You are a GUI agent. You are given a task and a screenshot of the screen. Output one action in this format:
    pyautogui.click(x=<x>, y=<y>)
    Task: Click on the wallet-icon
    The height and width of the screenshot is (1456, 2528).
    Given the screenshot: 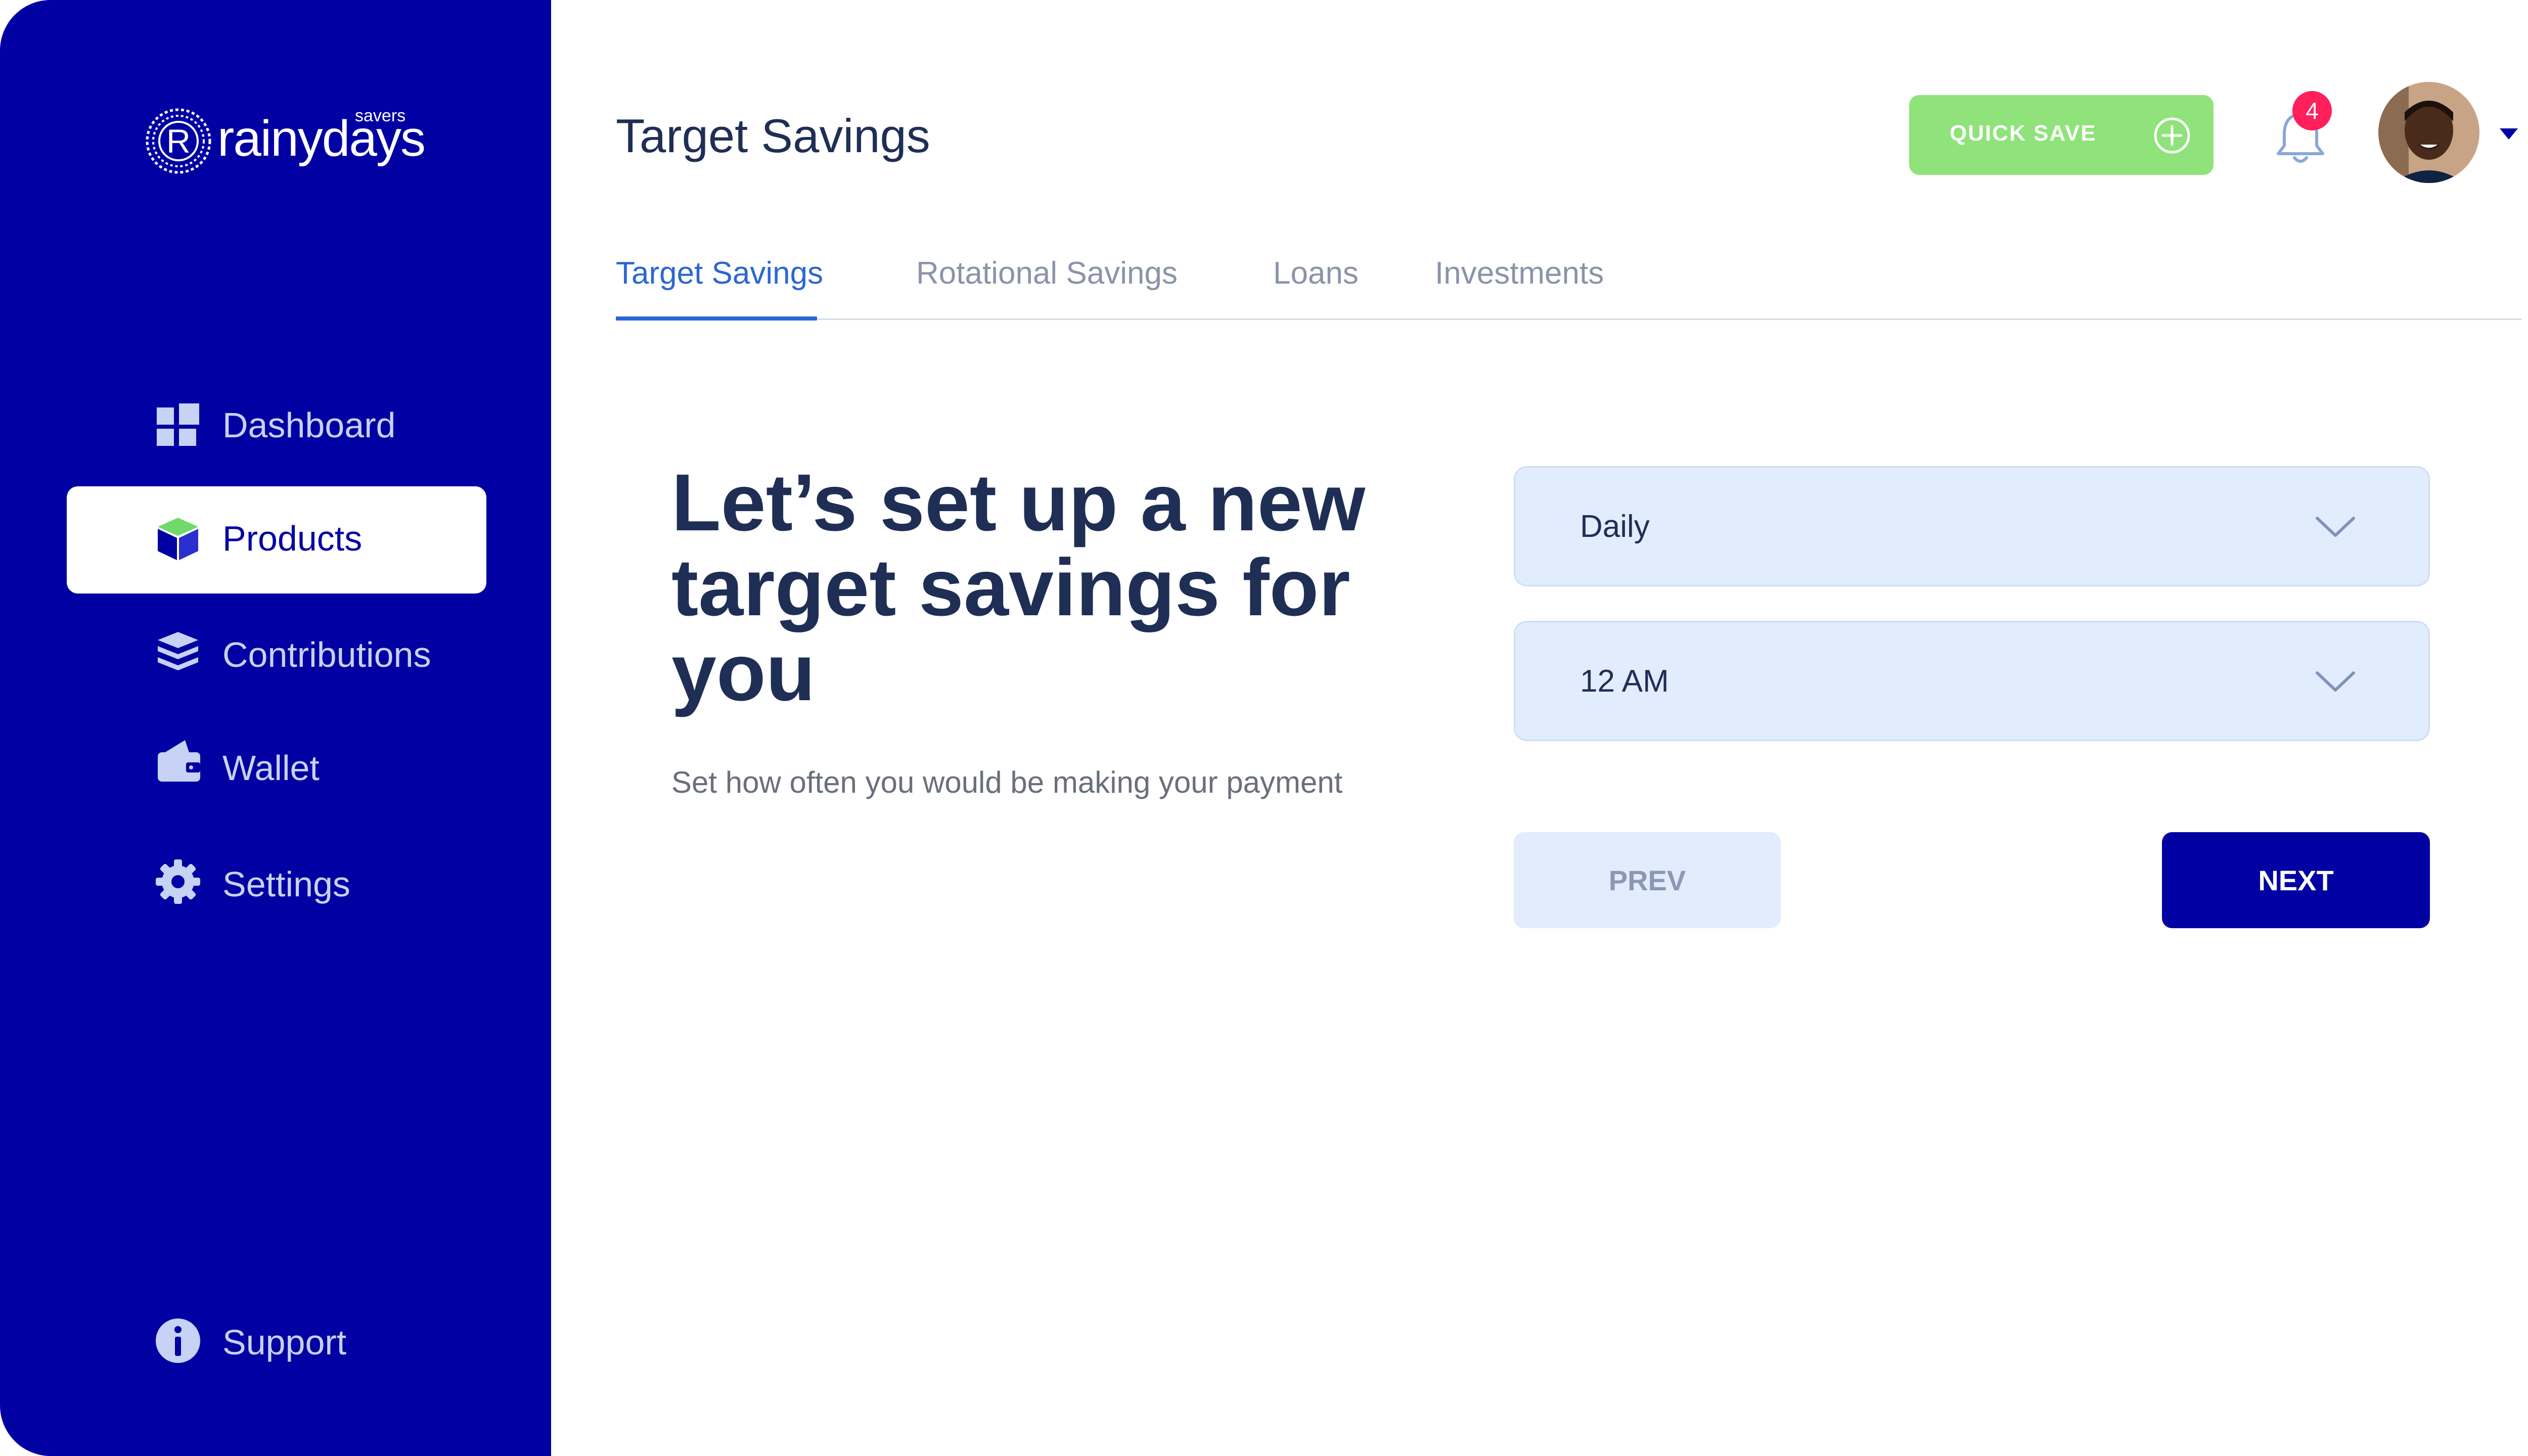 What is the action you would take?
    pyautogui.click(x=179, y=761)
    